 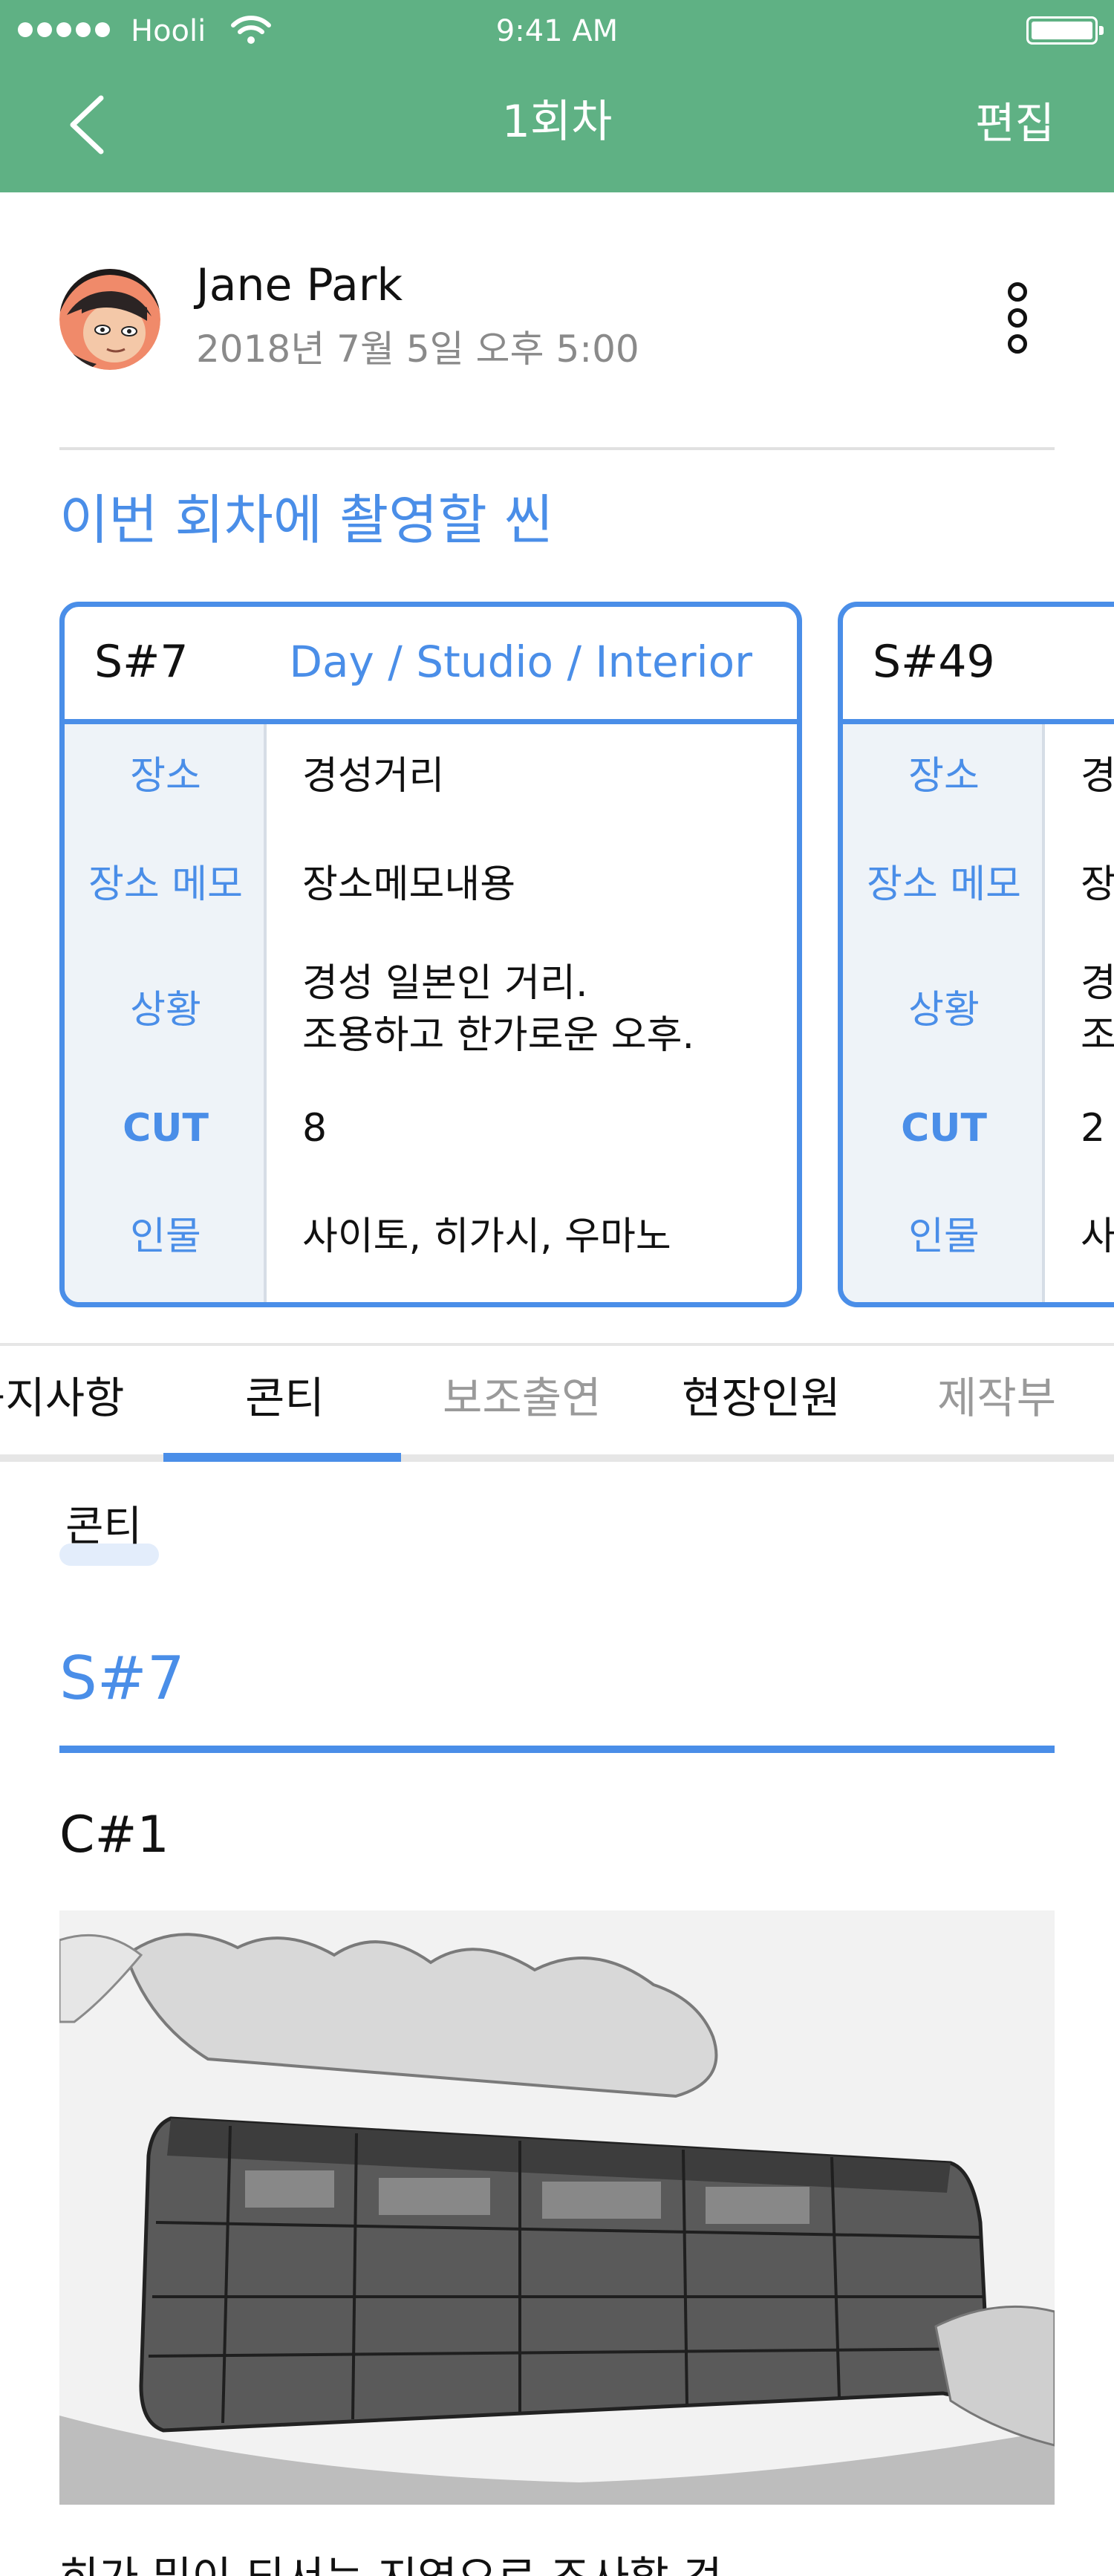 I want to click on row-value: 사이토, 히가시, 우마노, so click(x=487, y=1237).